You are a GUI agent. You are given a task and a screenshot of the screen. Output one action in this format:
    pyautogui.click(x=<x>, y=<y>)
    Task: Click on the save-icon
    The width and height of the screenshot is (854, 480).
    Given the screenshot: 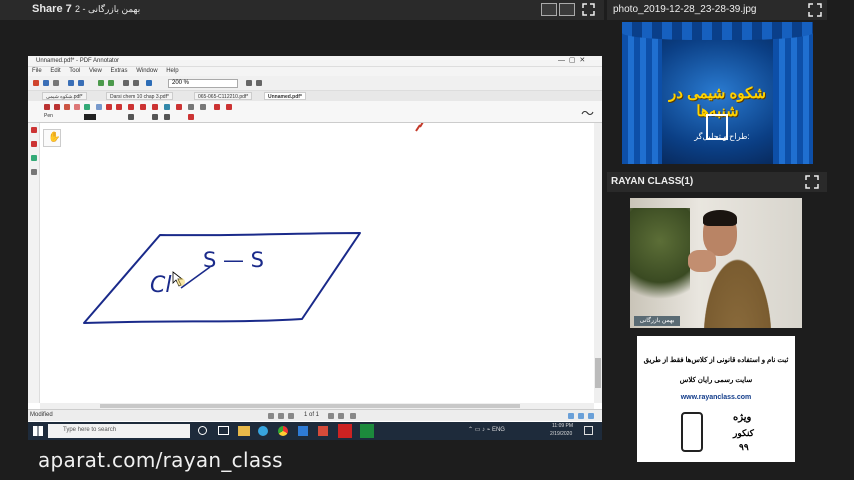 What is the action you would take?
    pyautogui.click(x=46, y=83)
    